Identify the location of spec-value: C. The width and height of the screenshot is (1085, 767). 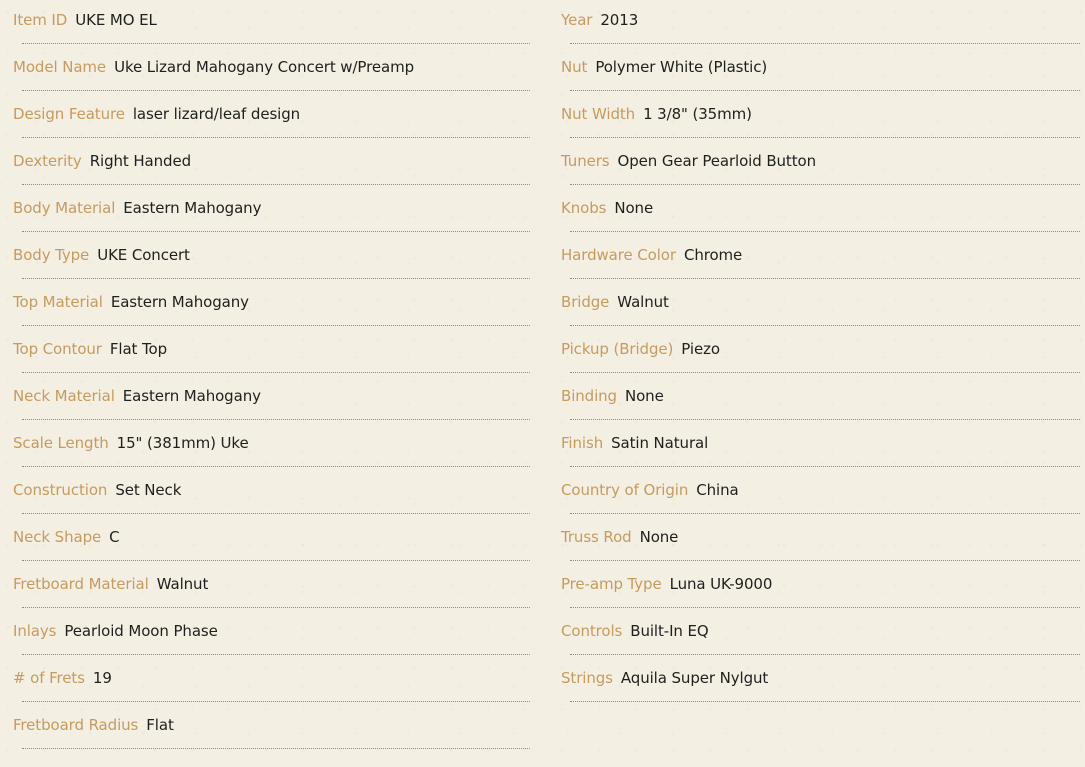
(114, 537).